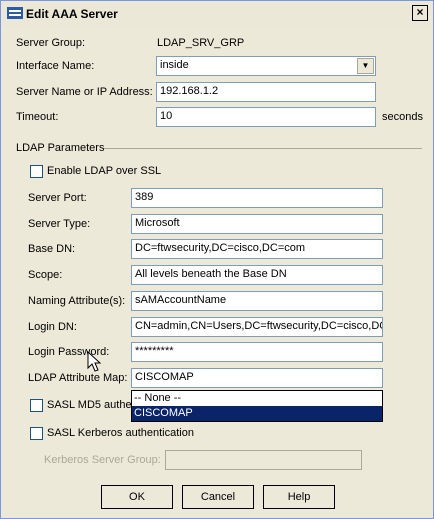 The image size is (434, 519). What do you see at coordinates (37, 117) in the screenshot?
I see `timeout-label: Timeout:` at bounding box center [37, 117].